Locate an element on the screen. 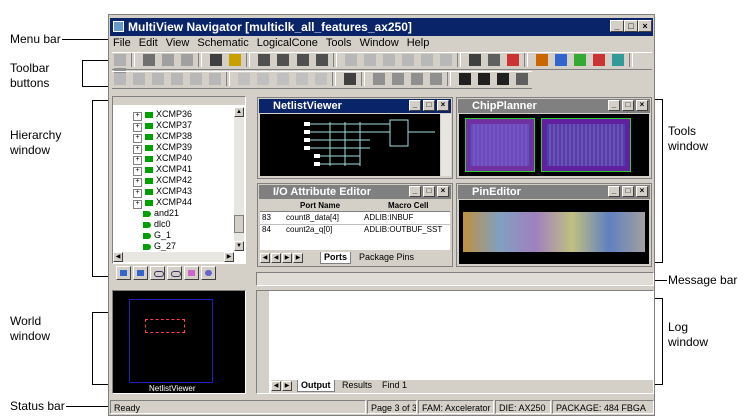  chip-planner-window: ChipPlanner _ □ × is located at coordinates (554, 138).